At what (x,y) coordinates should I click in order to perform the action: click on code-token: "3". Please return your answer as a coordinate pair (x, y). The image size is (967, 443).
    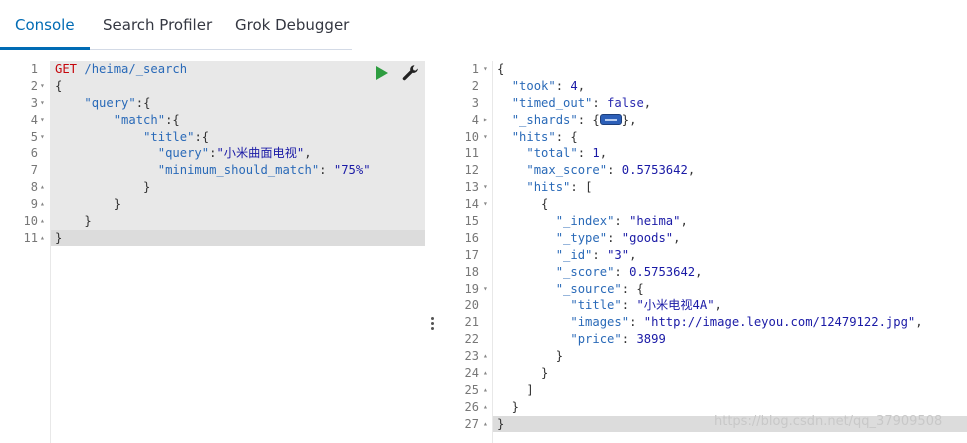
    Looking at the image, I should click on (618, 254).